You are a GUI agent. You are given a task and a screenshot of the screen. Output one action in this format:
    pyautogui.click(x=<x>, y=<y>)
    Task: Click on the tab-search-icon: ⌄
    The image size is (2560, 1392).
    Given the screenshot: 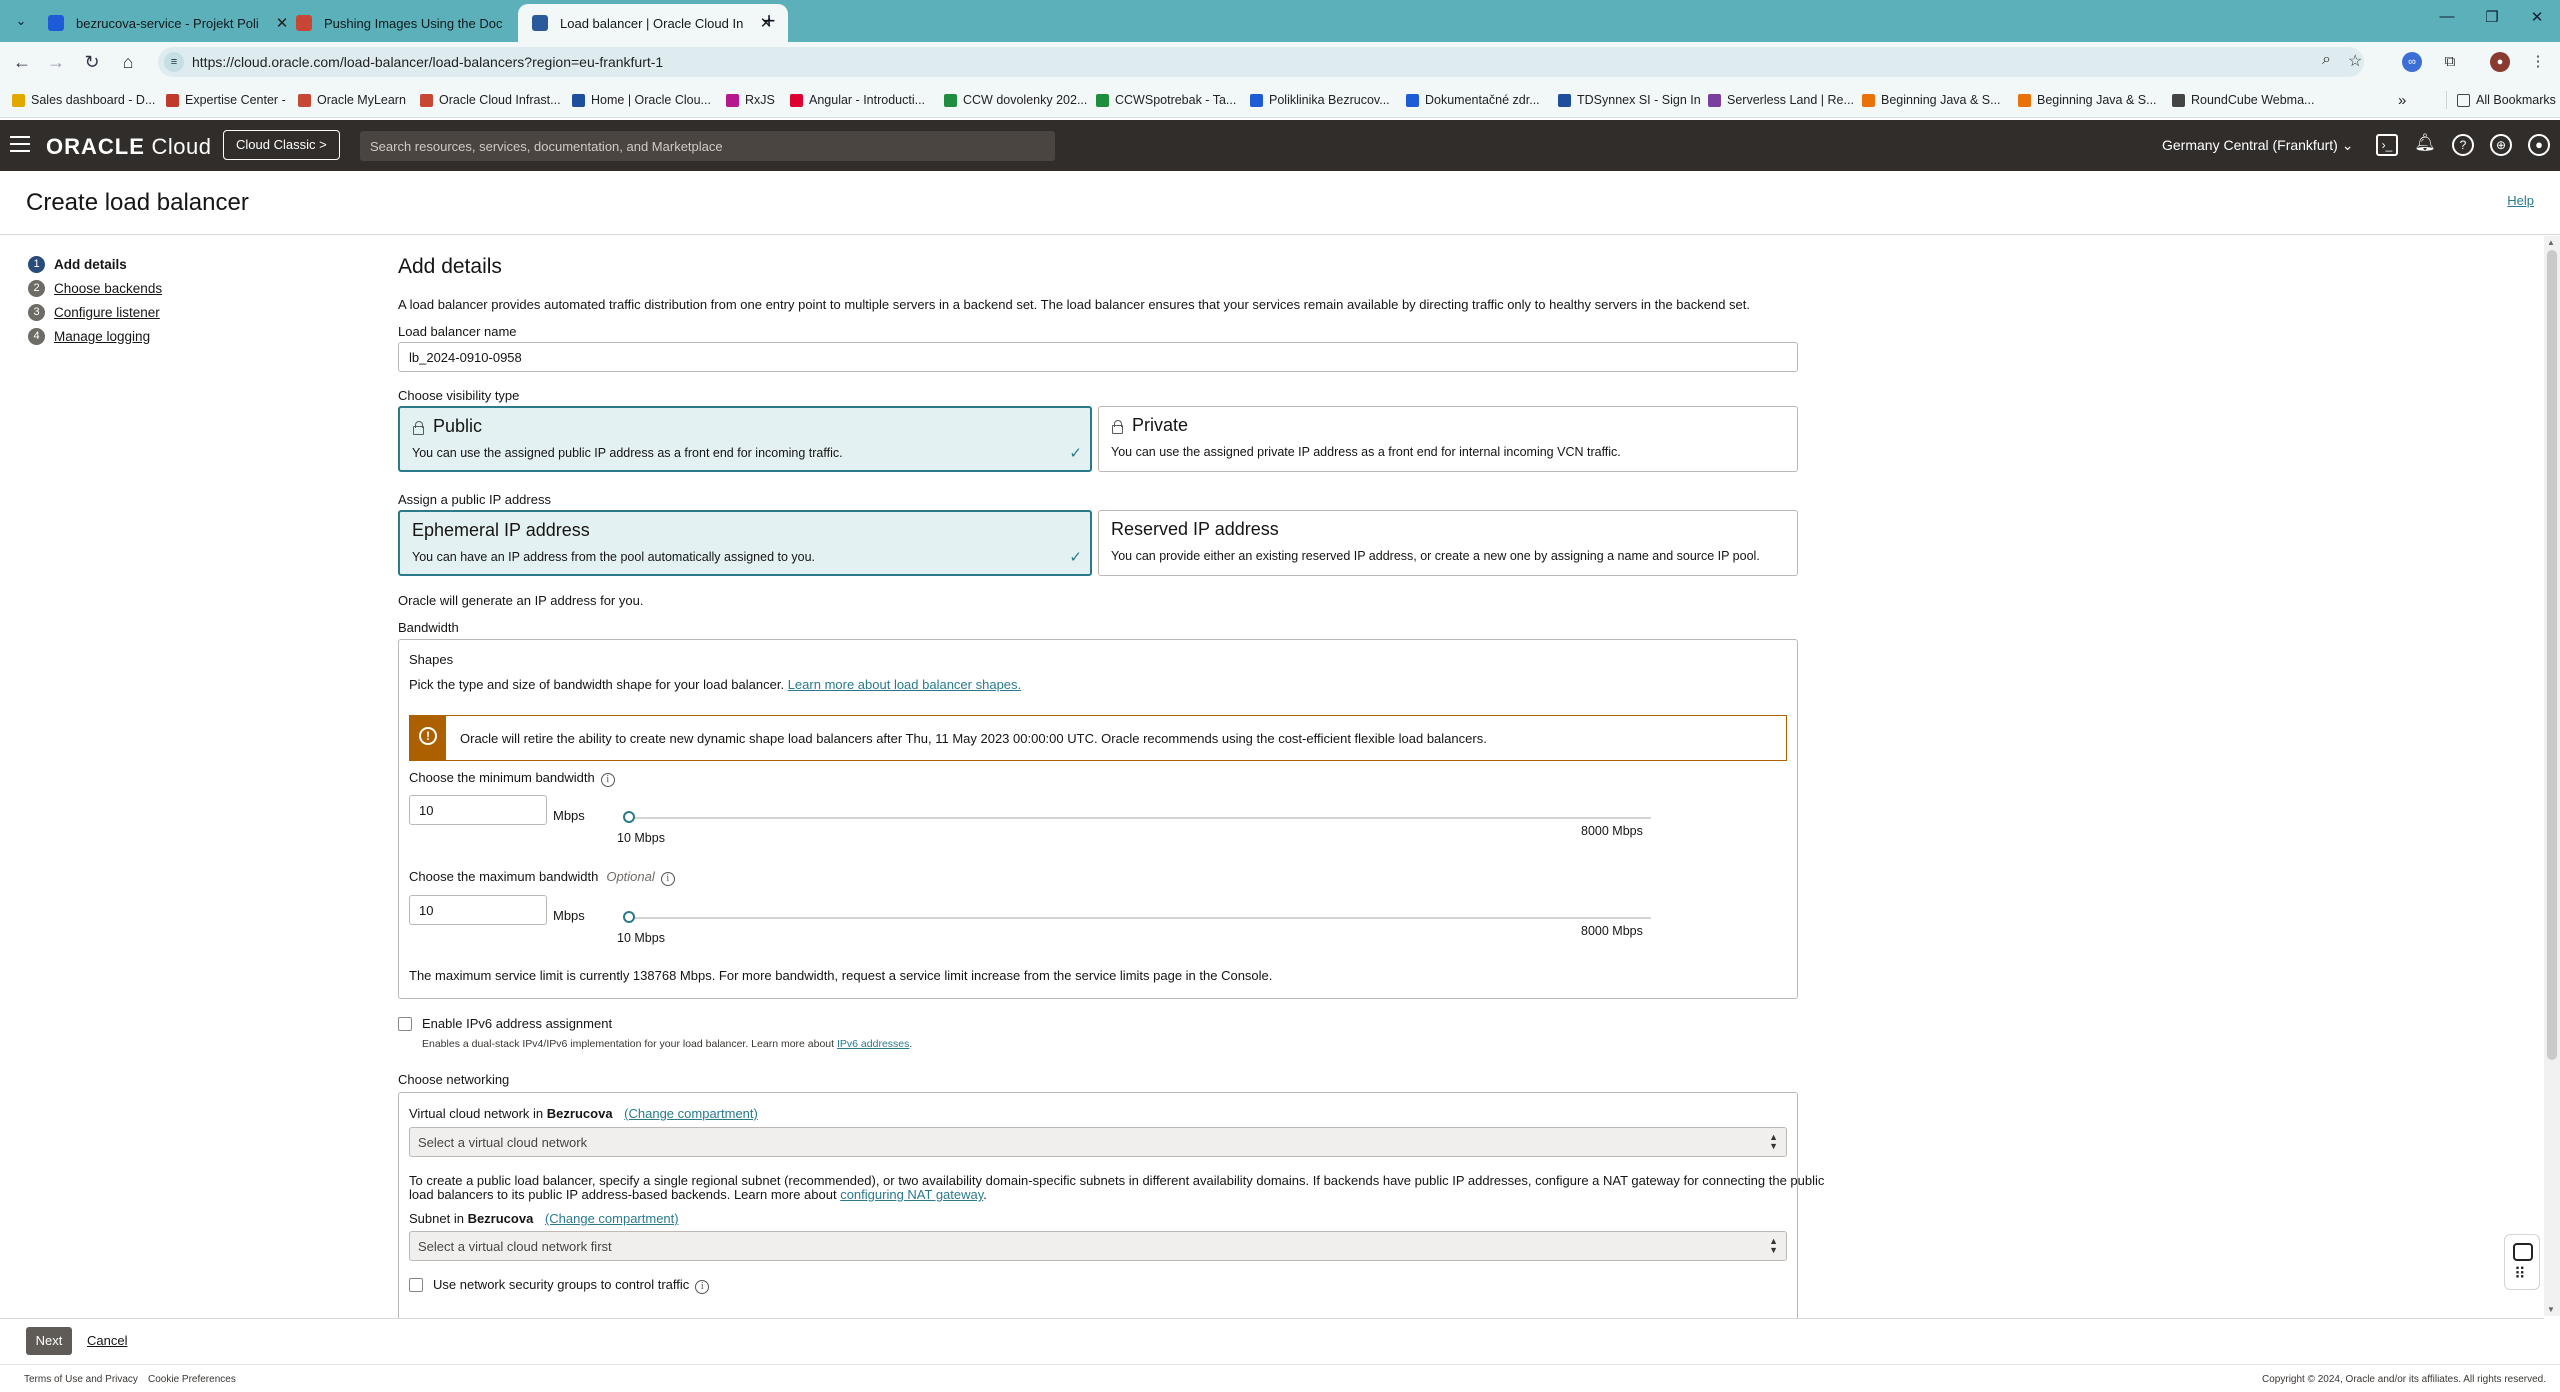 What is the action you would take?
    pyautogui.click(x=21, y=21)
    